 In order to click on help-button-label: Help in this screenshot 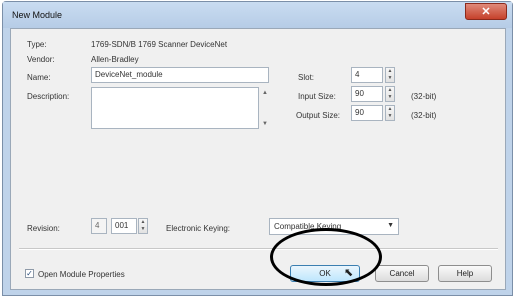, I will do `click(465, 273)`.